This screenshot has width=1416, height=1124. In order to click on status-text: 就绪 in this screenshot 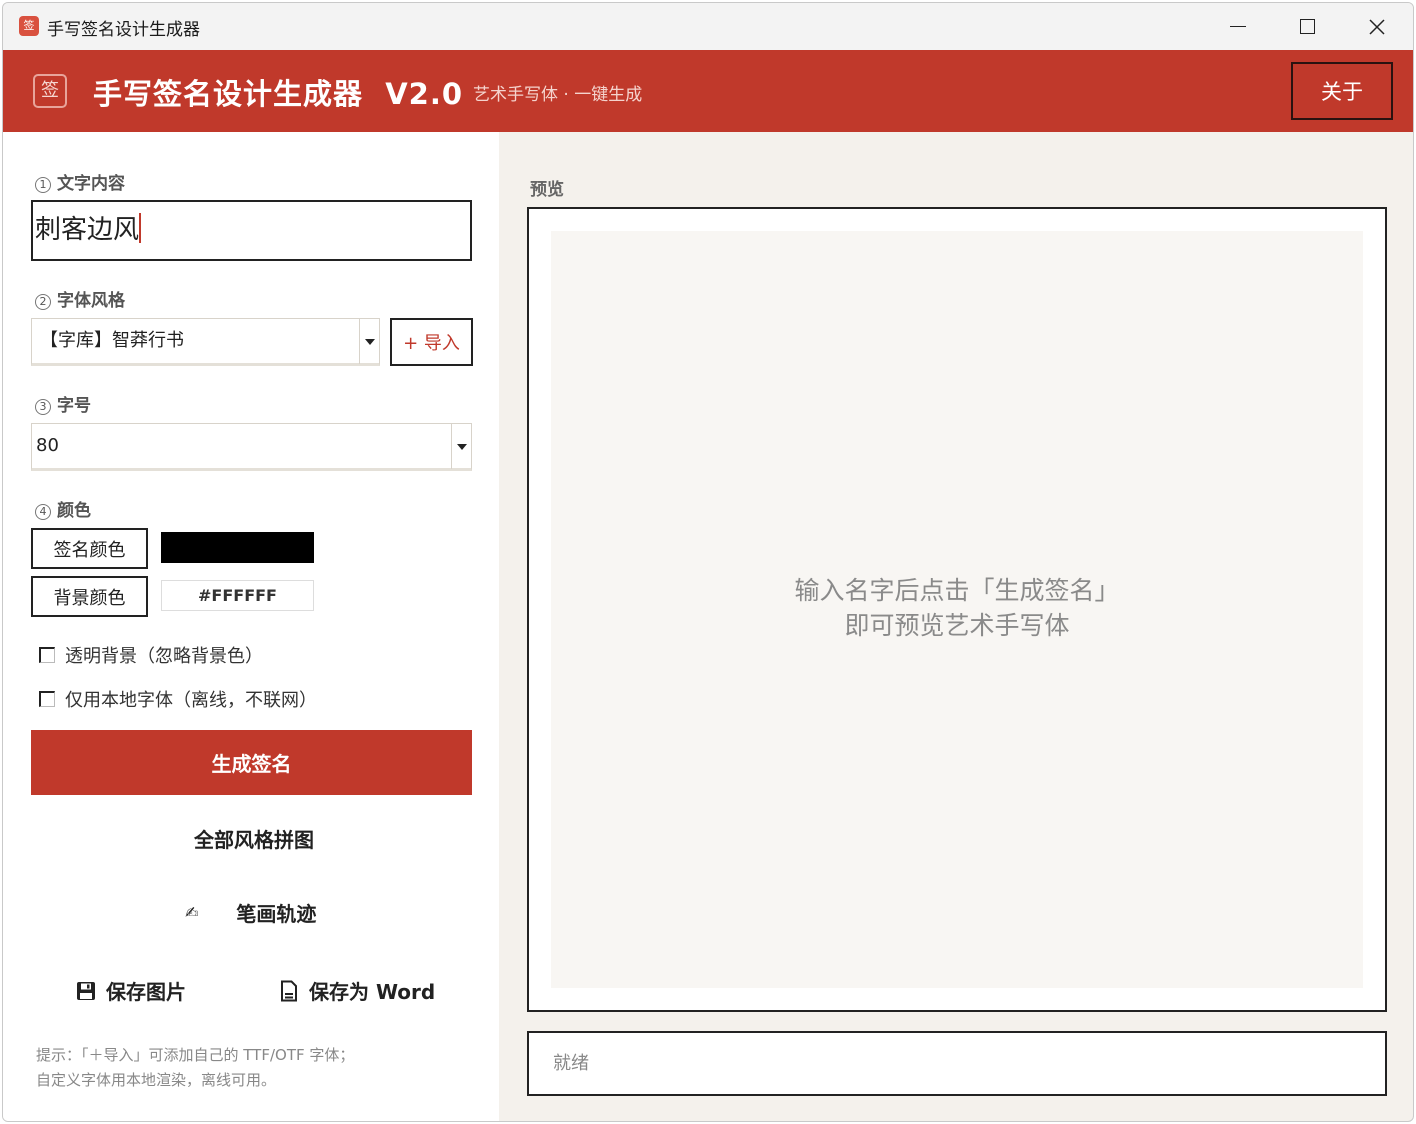, I will do `click(571, 1063)`.